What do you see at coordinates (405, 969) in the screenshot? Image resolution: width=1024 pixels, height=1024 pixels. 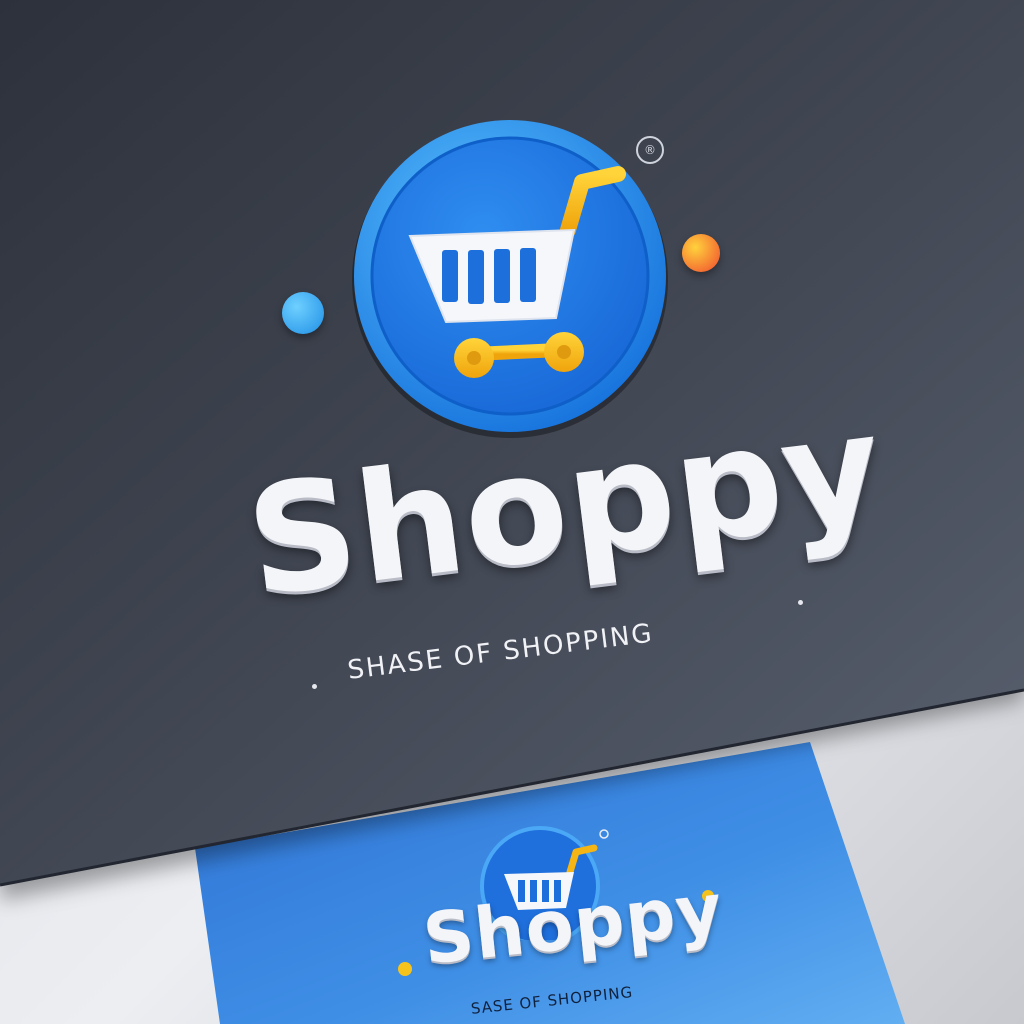 I see `small-yellow-dot-left` at bounding box center [405, 969].